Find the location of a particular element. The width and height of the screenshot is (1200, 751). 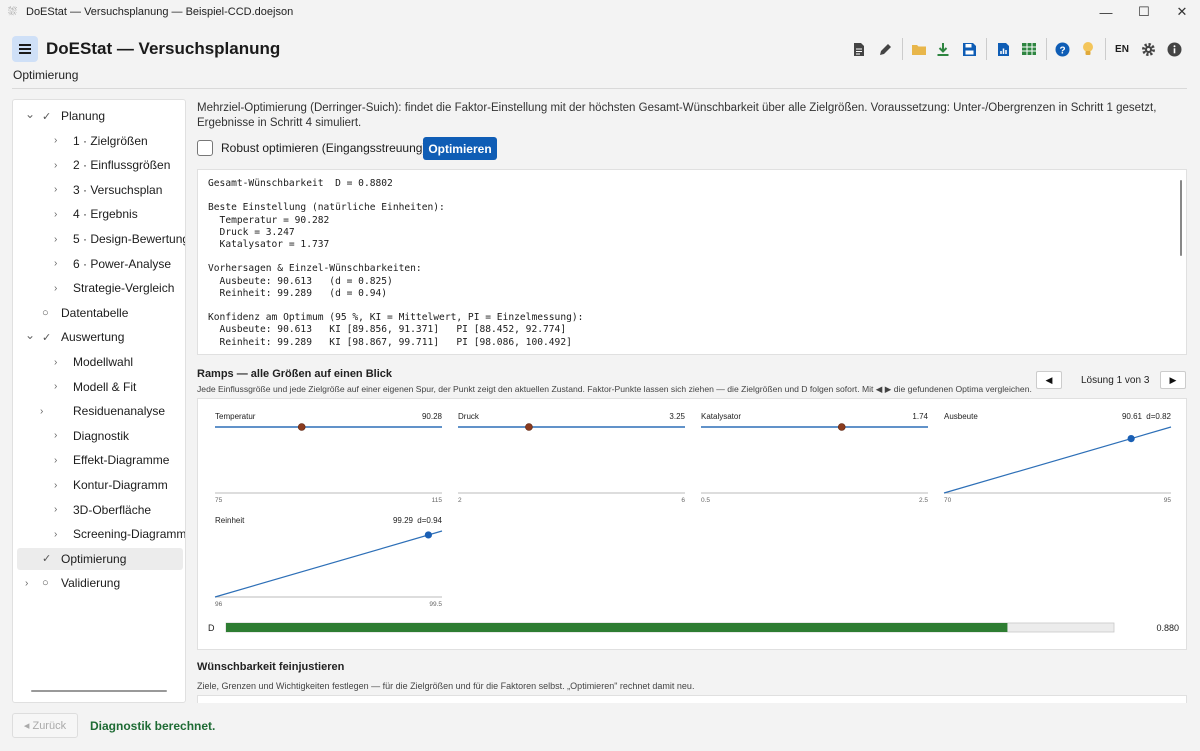

sidebar-item-modell-fit: › Modell & Fit is located at coordinates (100, 387).